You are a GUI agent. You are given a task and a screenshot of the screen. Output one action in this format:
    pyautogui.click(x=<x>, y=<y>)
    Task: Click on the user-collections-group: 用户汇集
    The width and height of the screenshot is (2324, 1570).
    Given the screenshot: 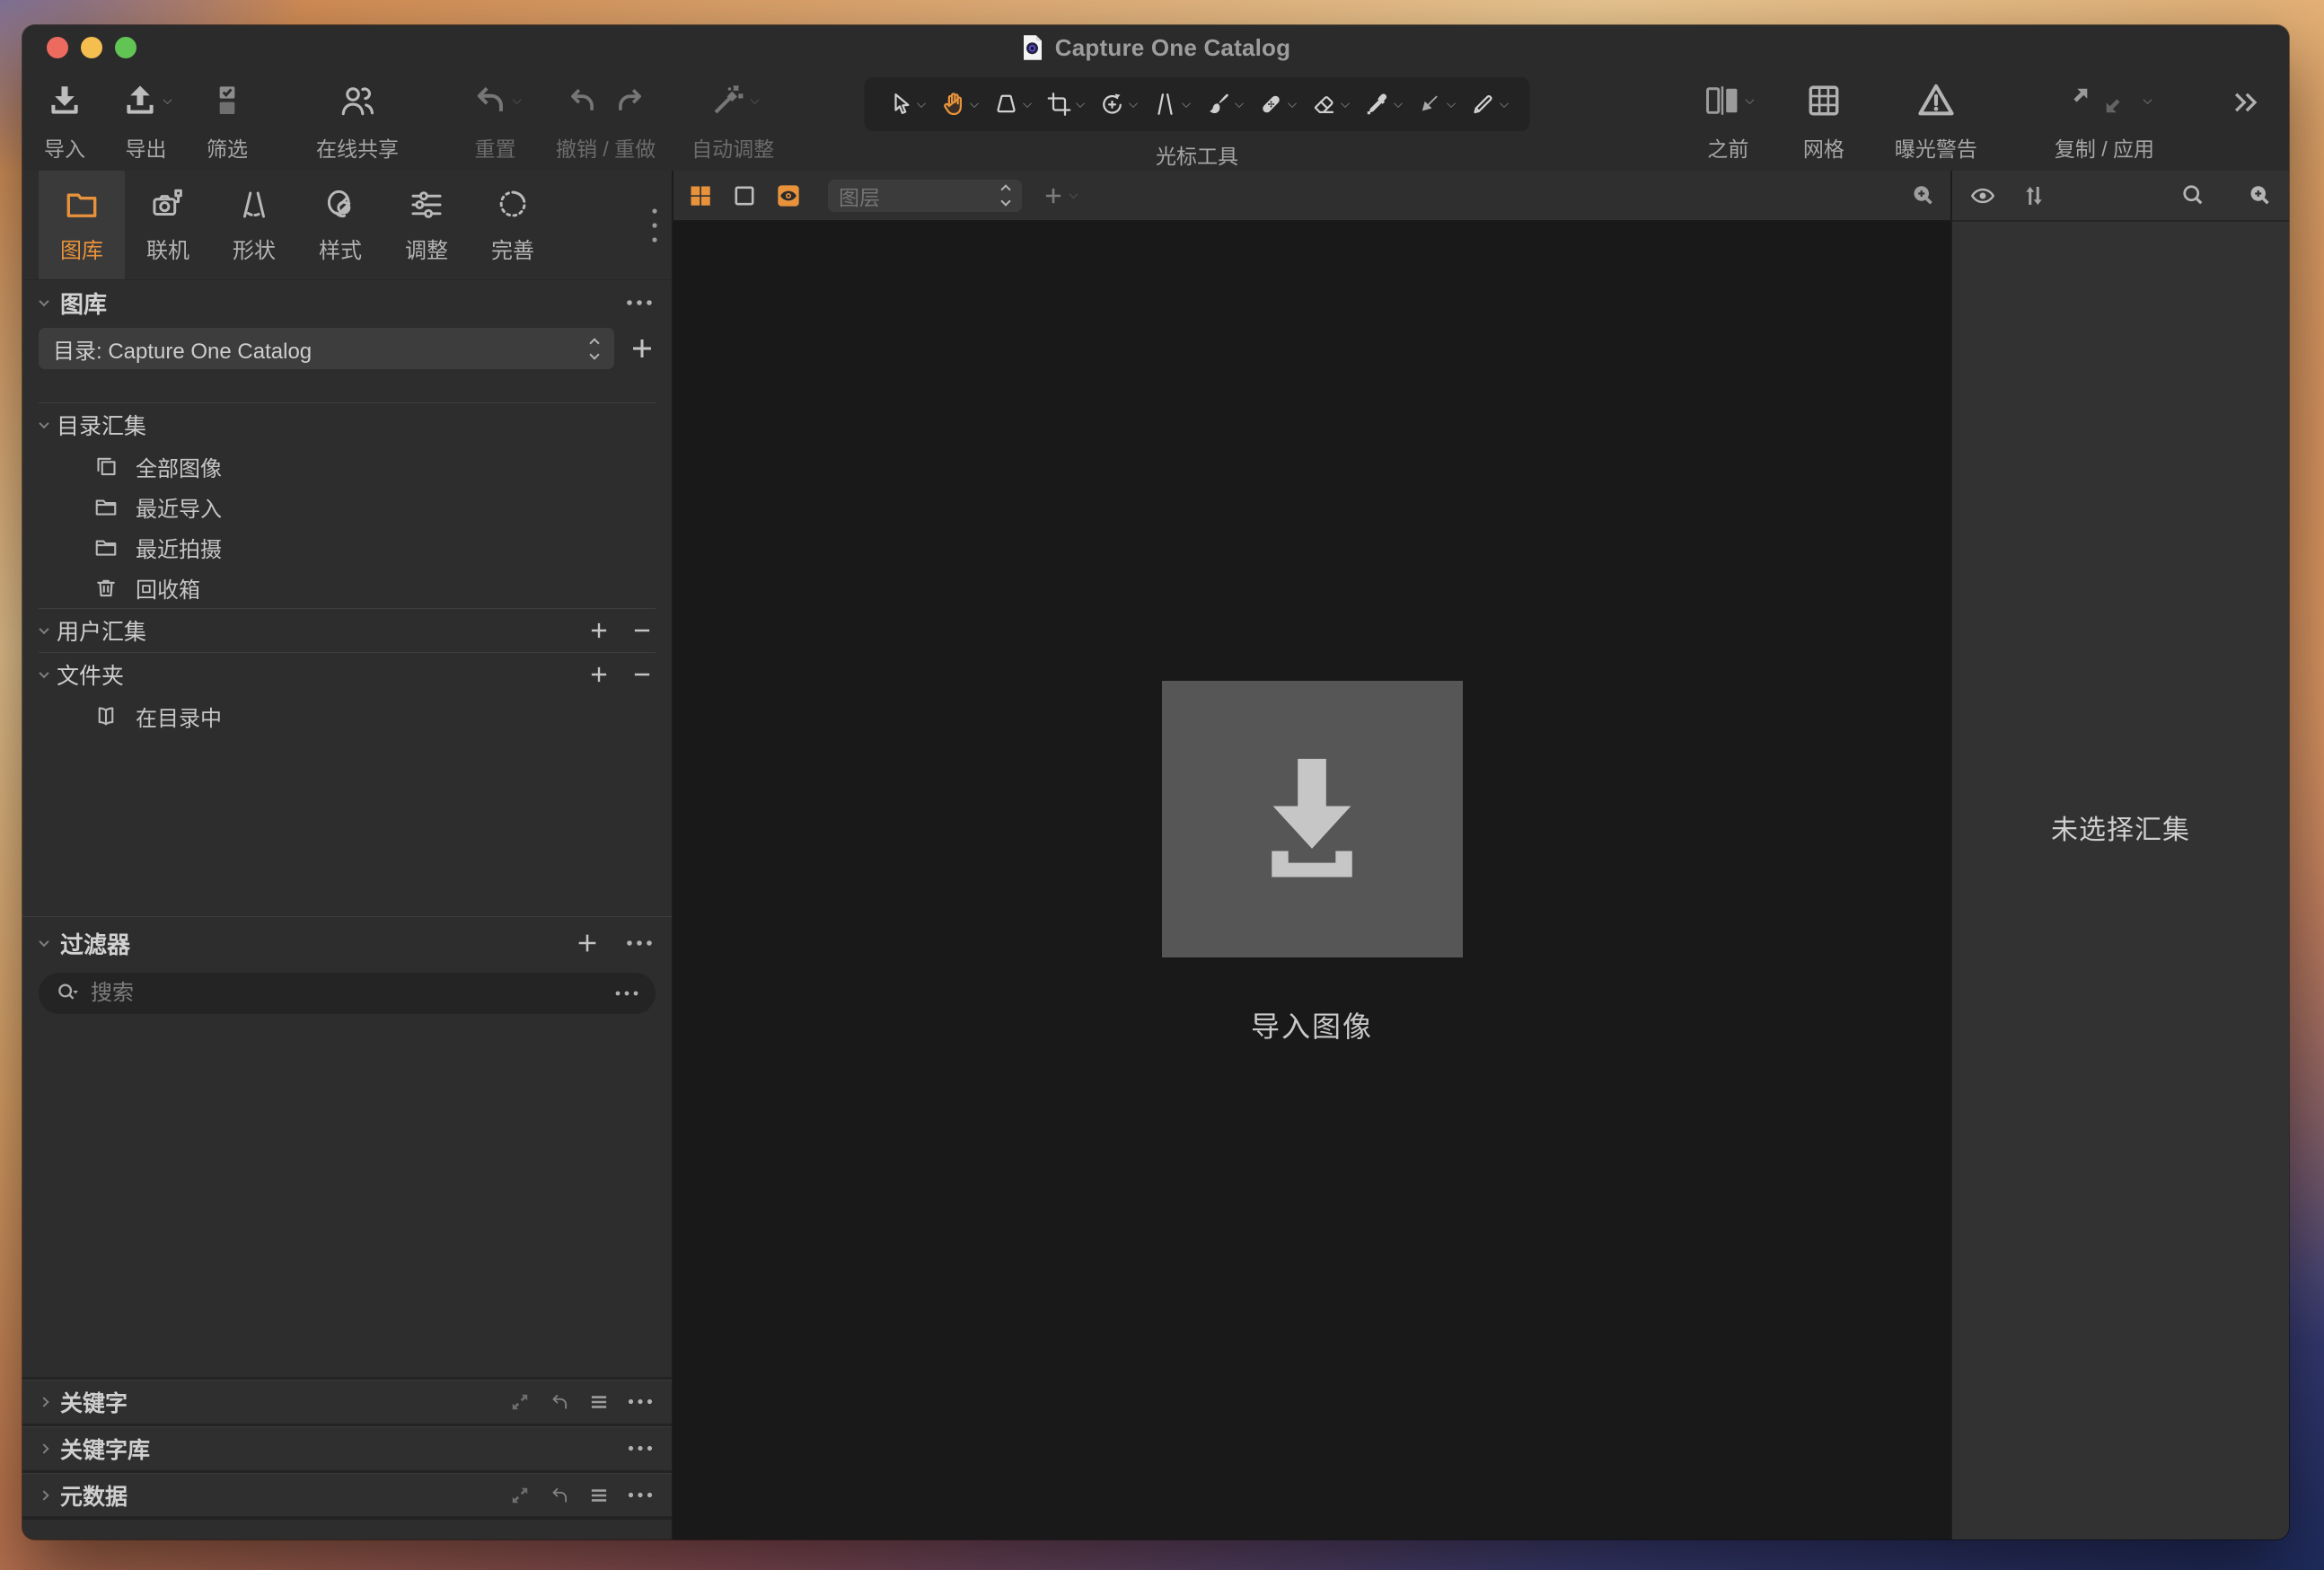 What is the action you would take?
    pyautogui.click(x=347, y=630)
    